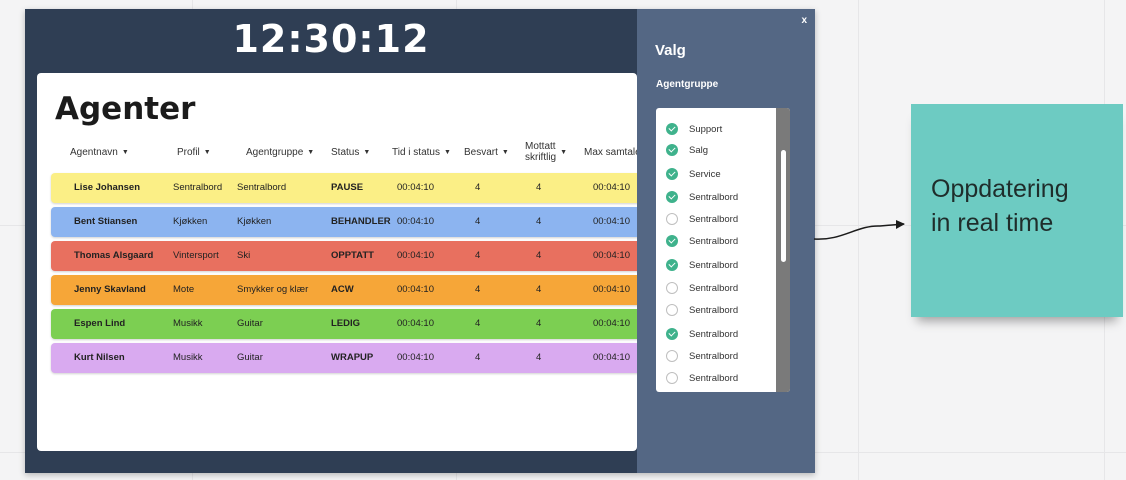 The width and height of the screenshot is (1126, 480). I want to click on agentgroup-option: Service, so click(693, 174).